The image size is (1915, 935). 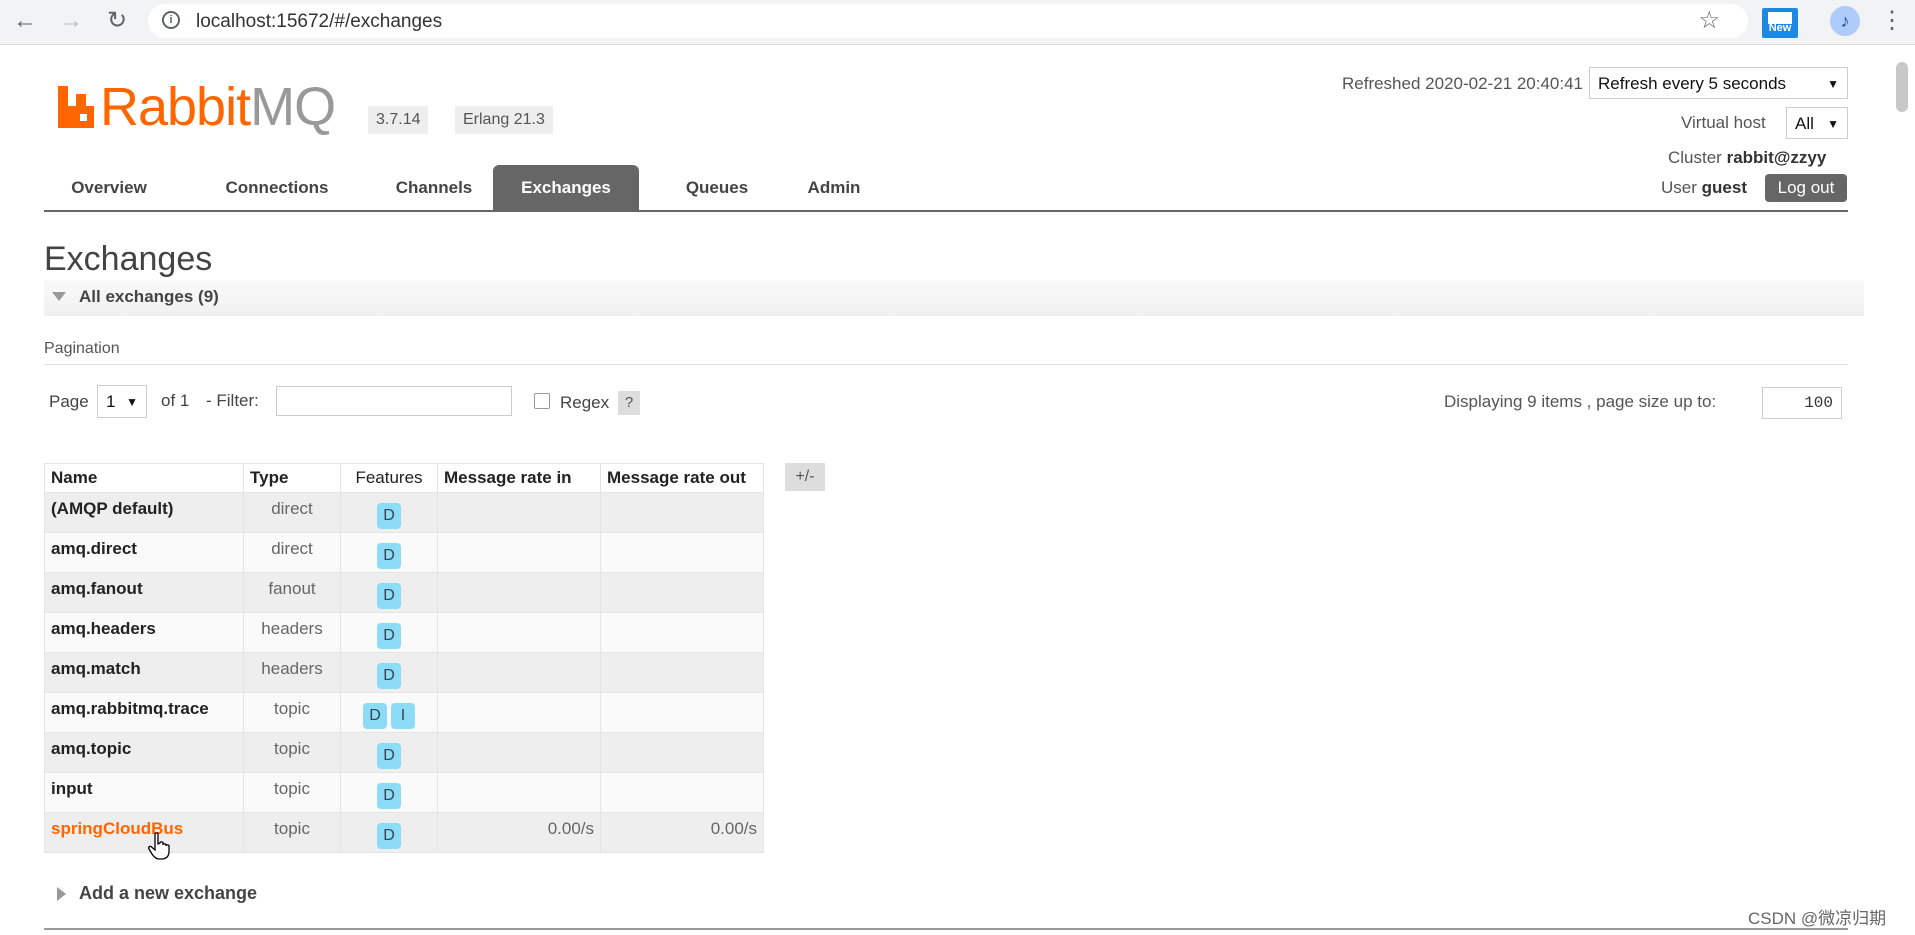 What do you see at coordinates (834, 188) in the screenshot?
I see `tab-admin: Admin` at bounding box center [834, 188].